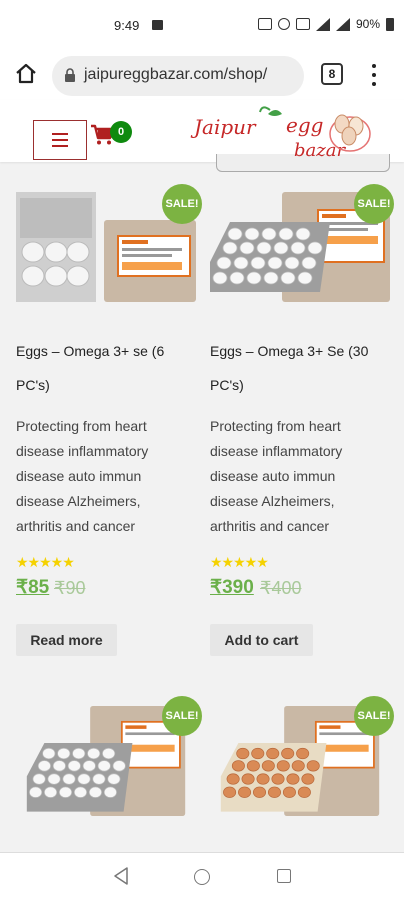 This screenshot has height=900, width=404. Describe the element at coordinates (367, 24) in the screenshot. I see `battery-percent: 90%` at that location.